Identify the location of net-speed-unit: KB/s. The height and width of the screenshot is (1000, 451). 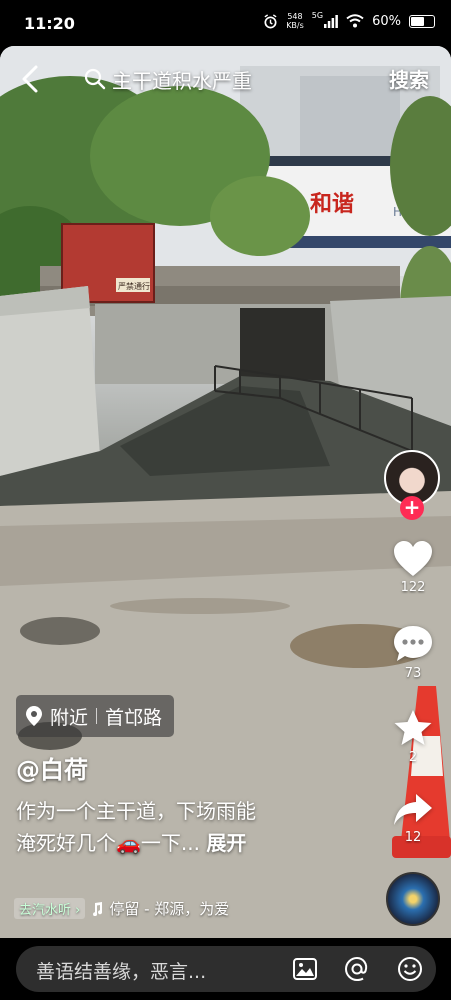
(295, 25).